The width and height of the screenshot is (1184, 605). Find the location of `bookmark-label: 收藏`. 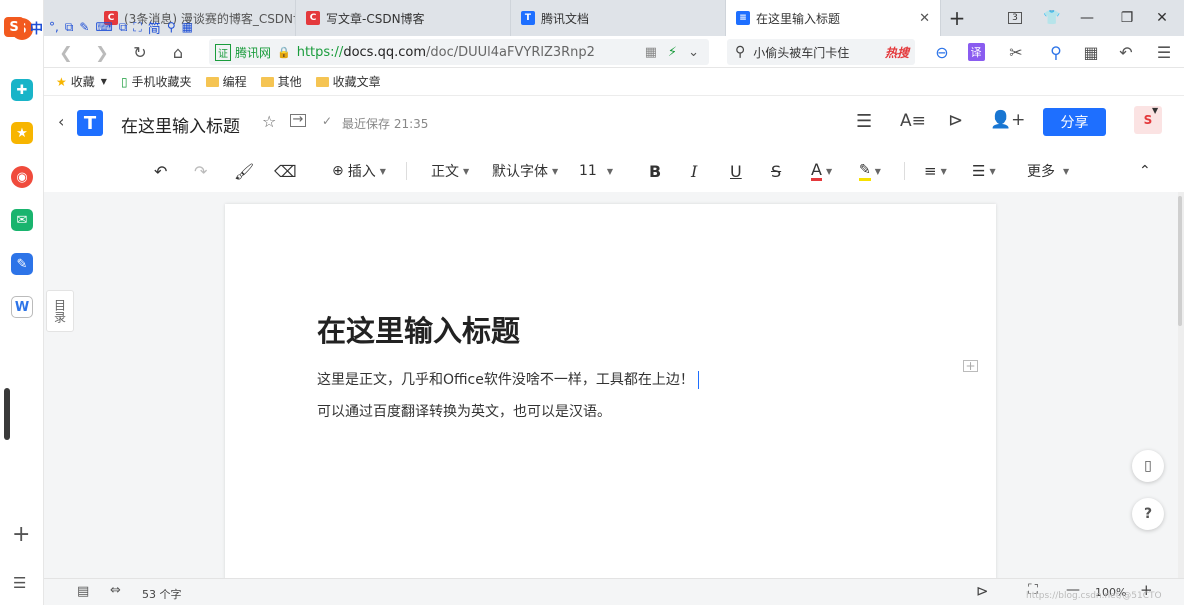

bookmark-label: 收藏 is located at coordinates (82, 82).